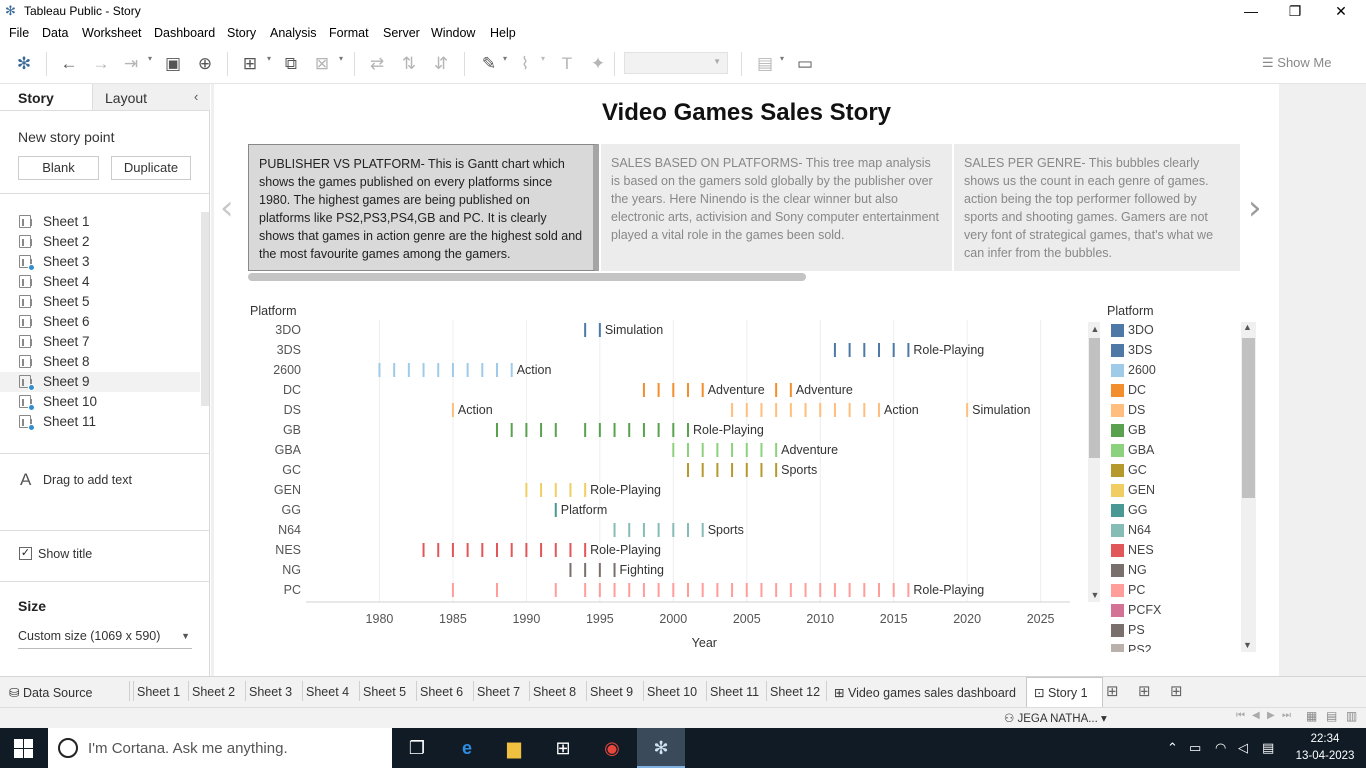  What do you see at coordinates (205, 64) in the screenshot?
I see `new-data-source-icon: ⊕` at bounding box center [205, 64].